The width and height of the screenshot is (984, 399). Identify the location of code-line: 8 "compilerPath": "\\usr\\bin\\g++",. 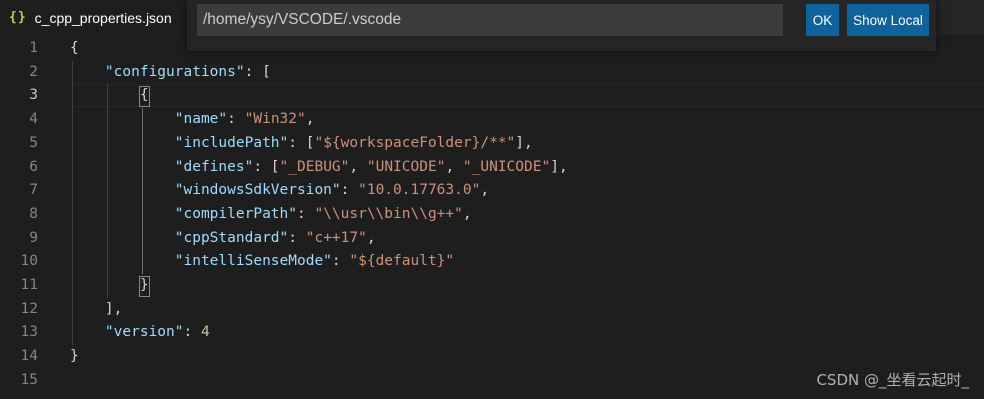
(492, 214).